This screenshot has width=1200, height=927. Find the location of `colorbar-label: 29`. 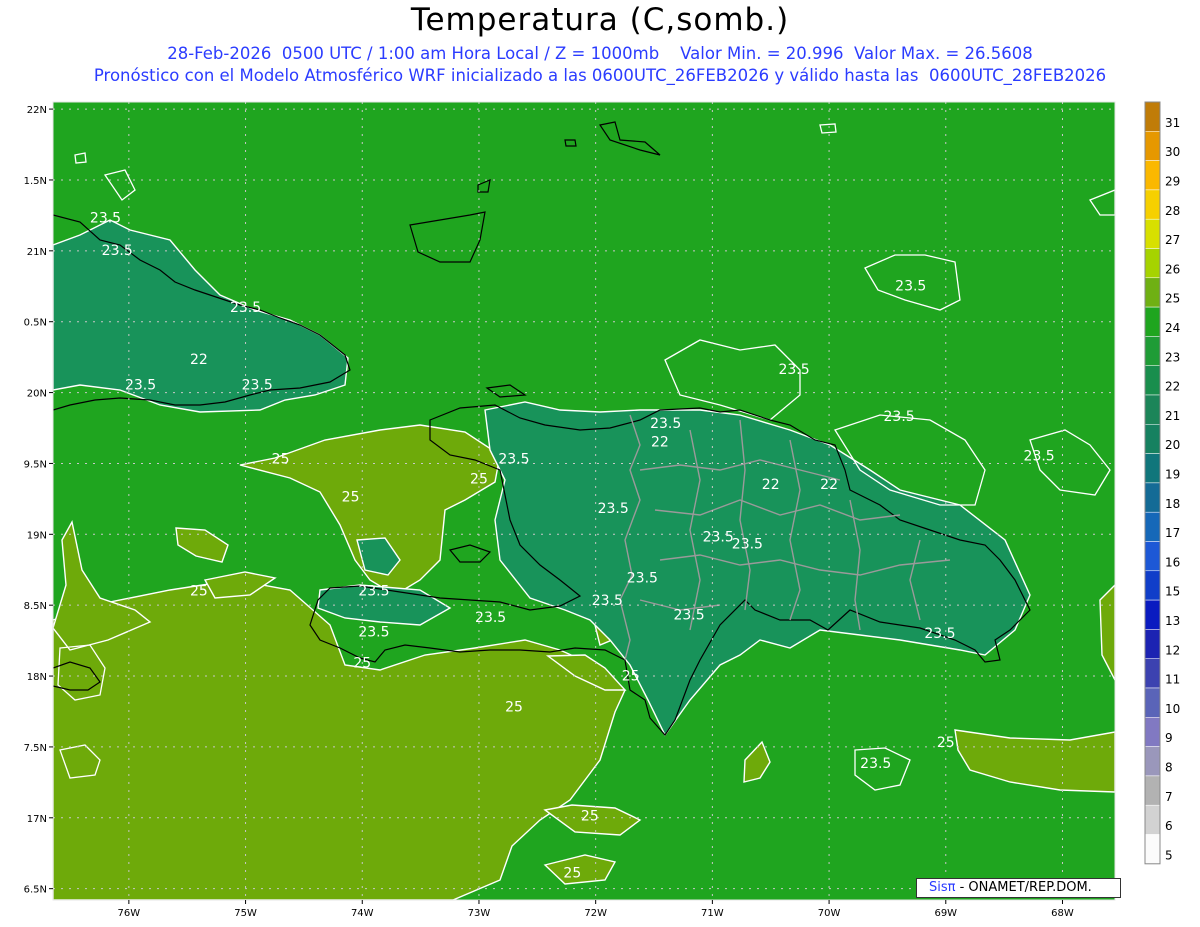

colorbar-label: 29 is located at coordinates (1172, 182).